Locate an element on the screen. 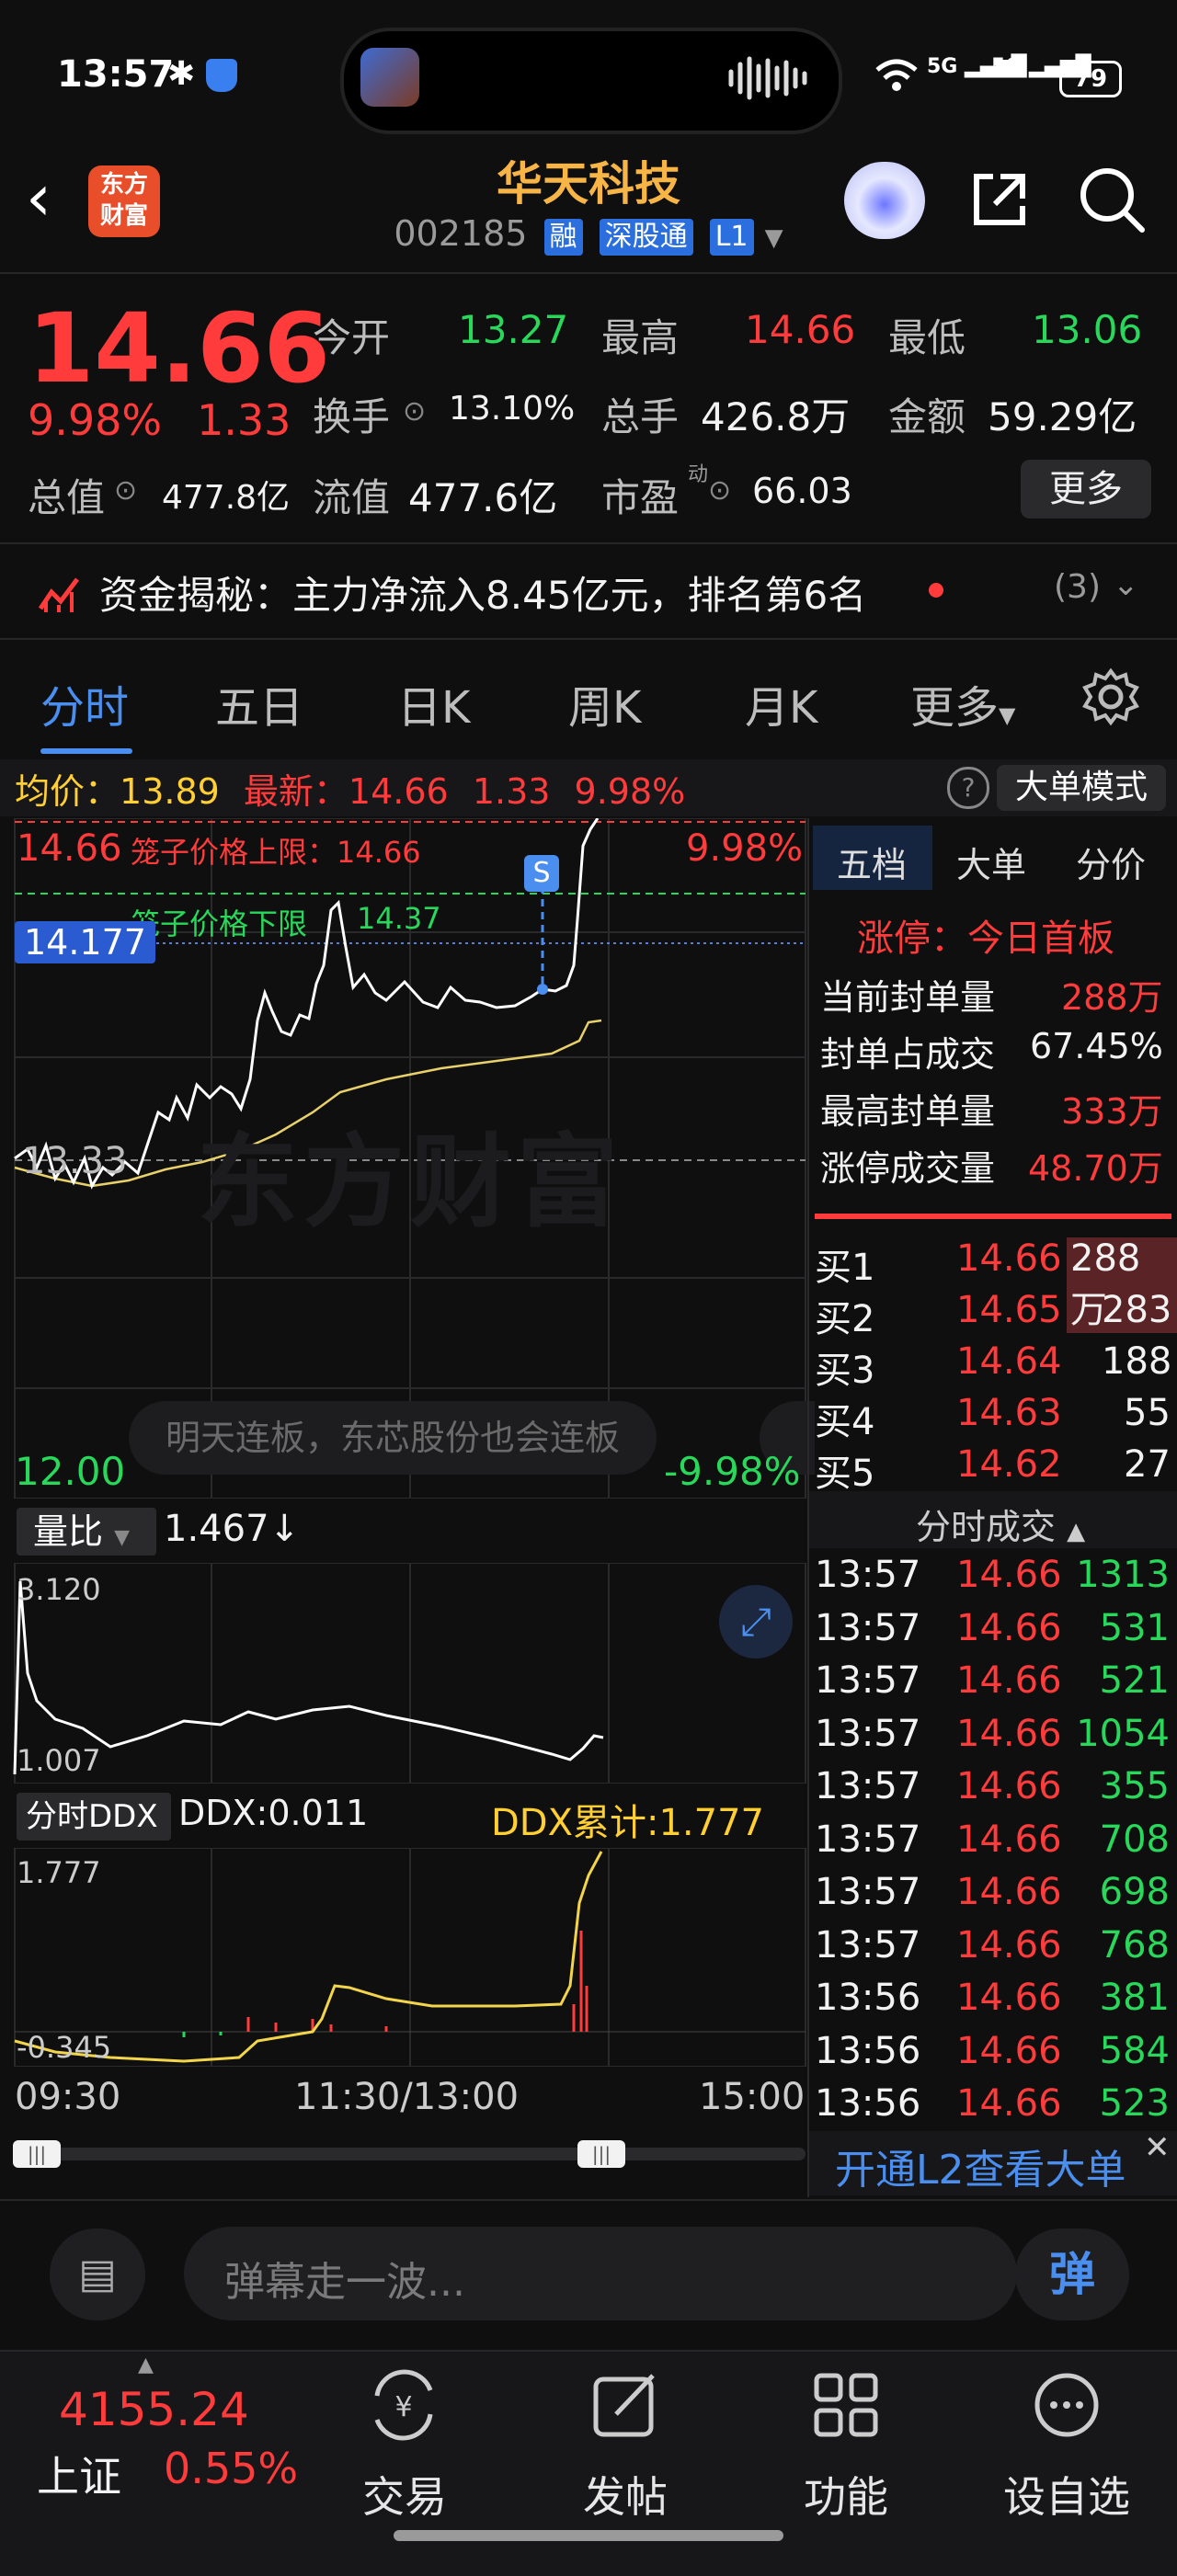  latest-percent: 9.98% is located at coordinates (630, 791).